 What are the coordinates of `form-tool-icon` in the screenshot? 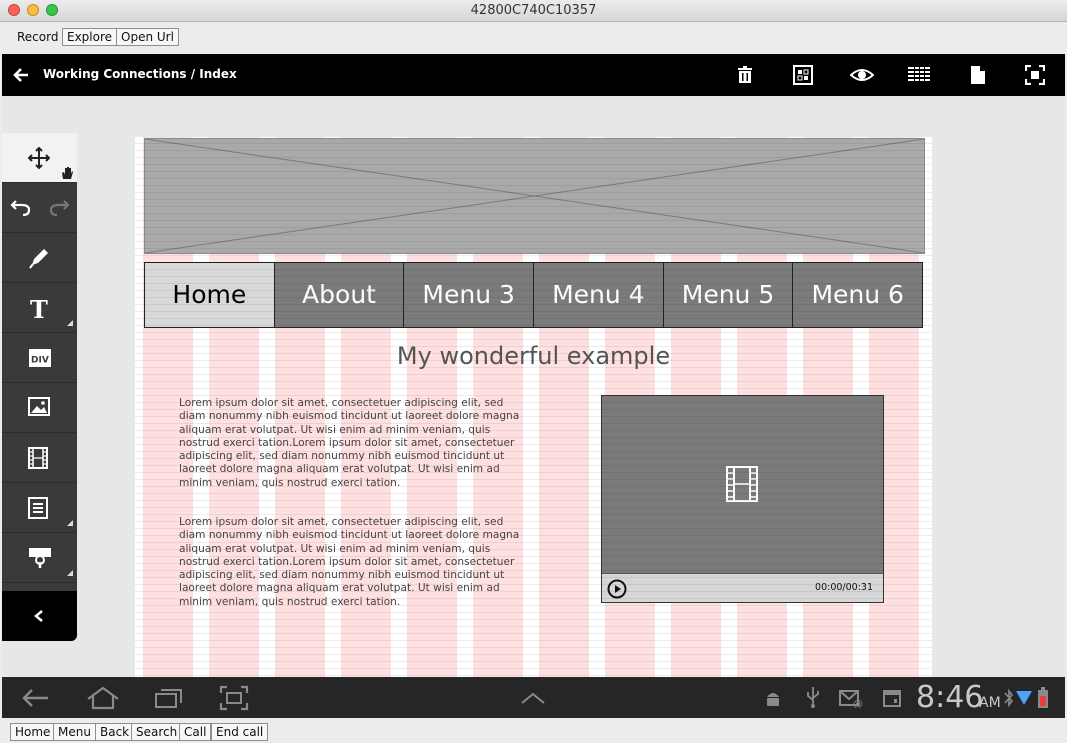 It's located at (38, 508).